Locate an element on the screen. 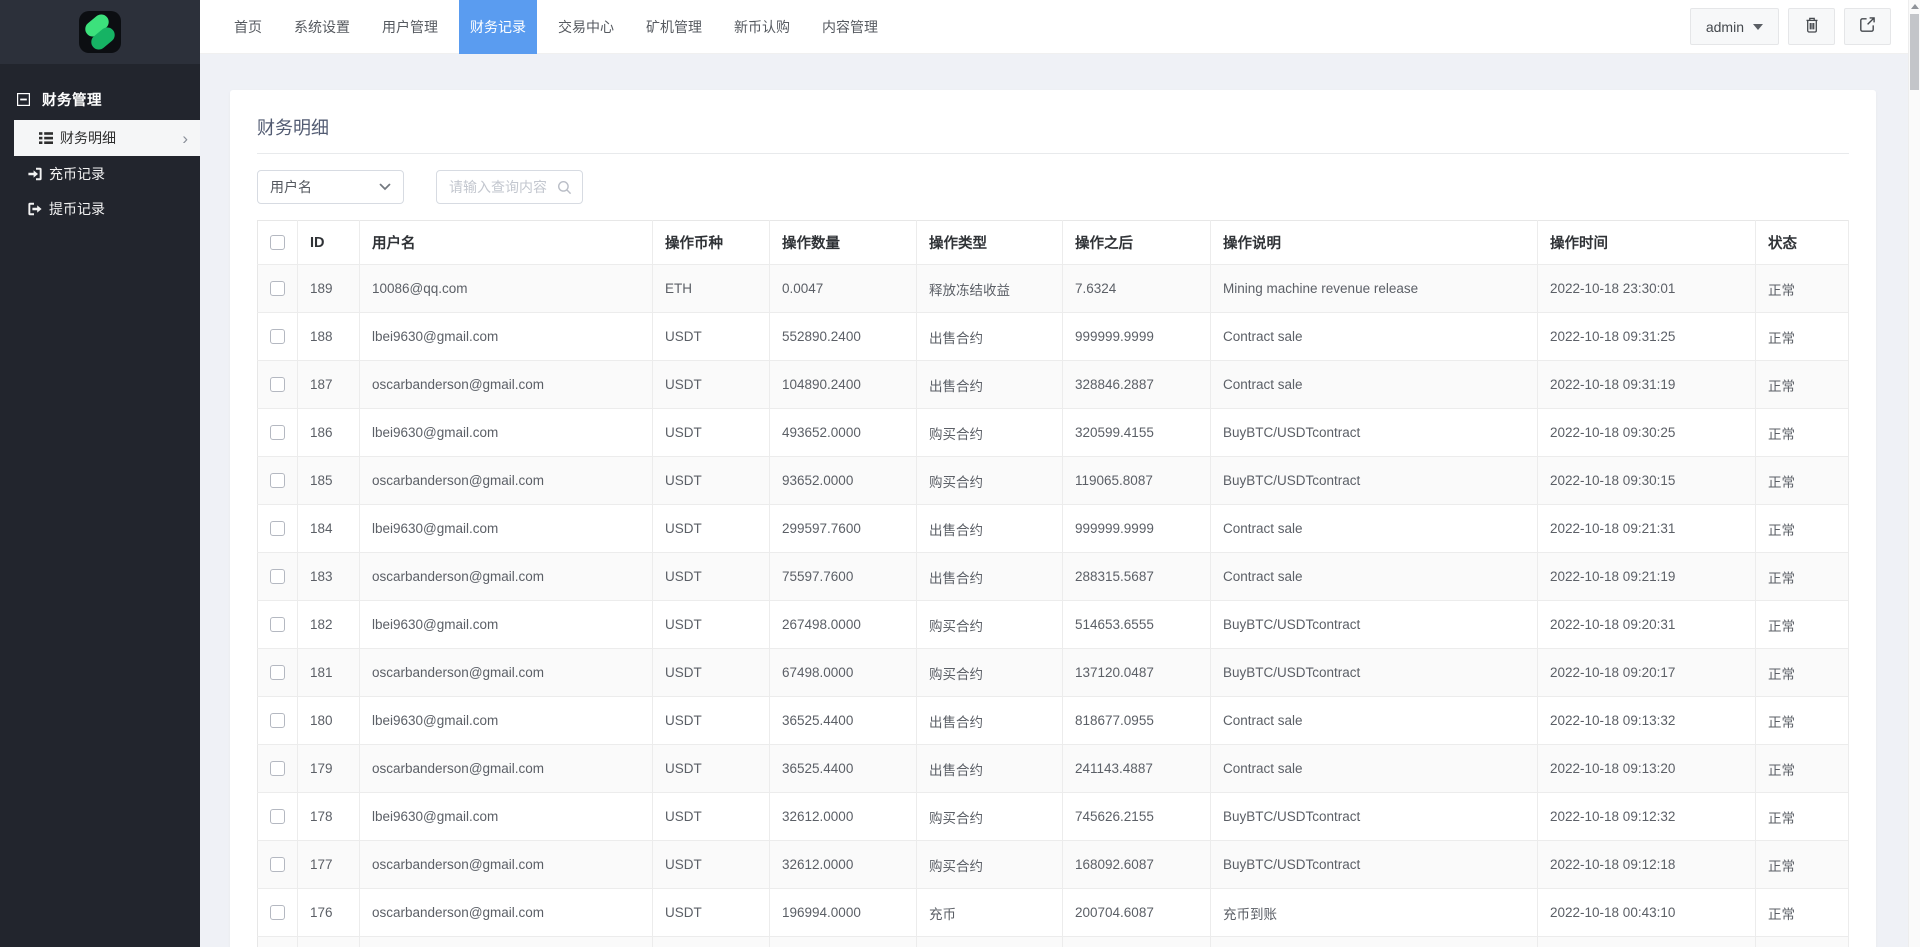 The width and height of the screenshot is (1920, 947). cell-amount: 493652.0000 is located at coordinates (843, 432).